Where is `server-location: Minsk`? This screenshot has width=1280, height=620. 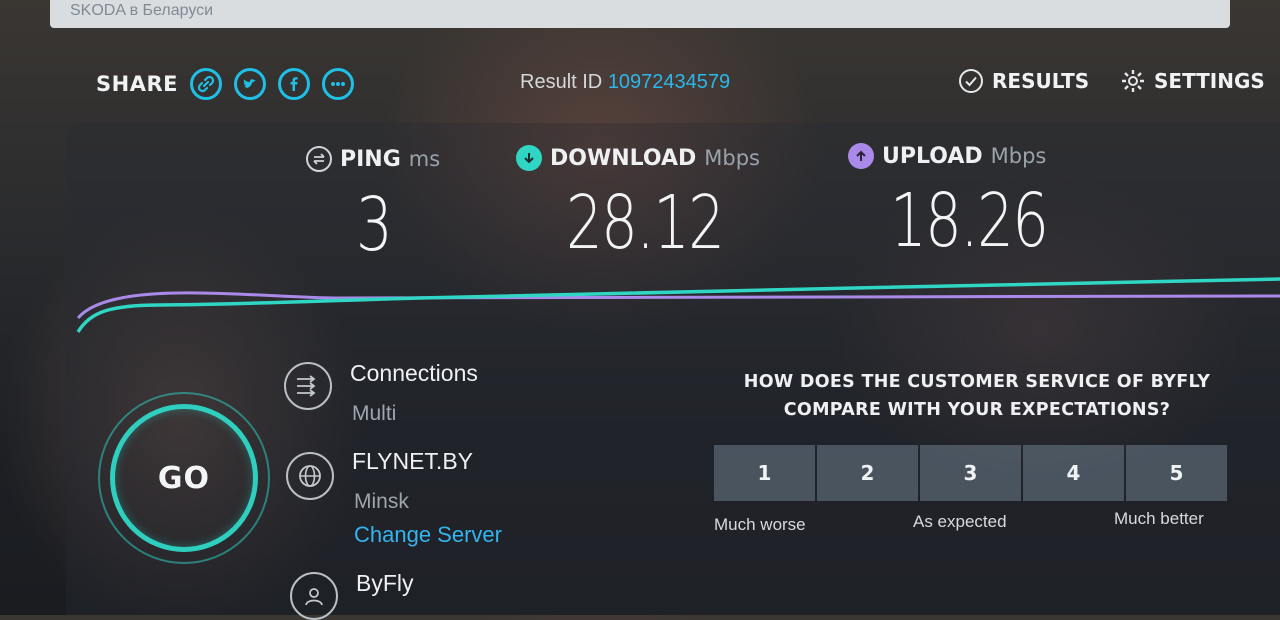 server-location: Minsk is located at coordinates (381, 501).